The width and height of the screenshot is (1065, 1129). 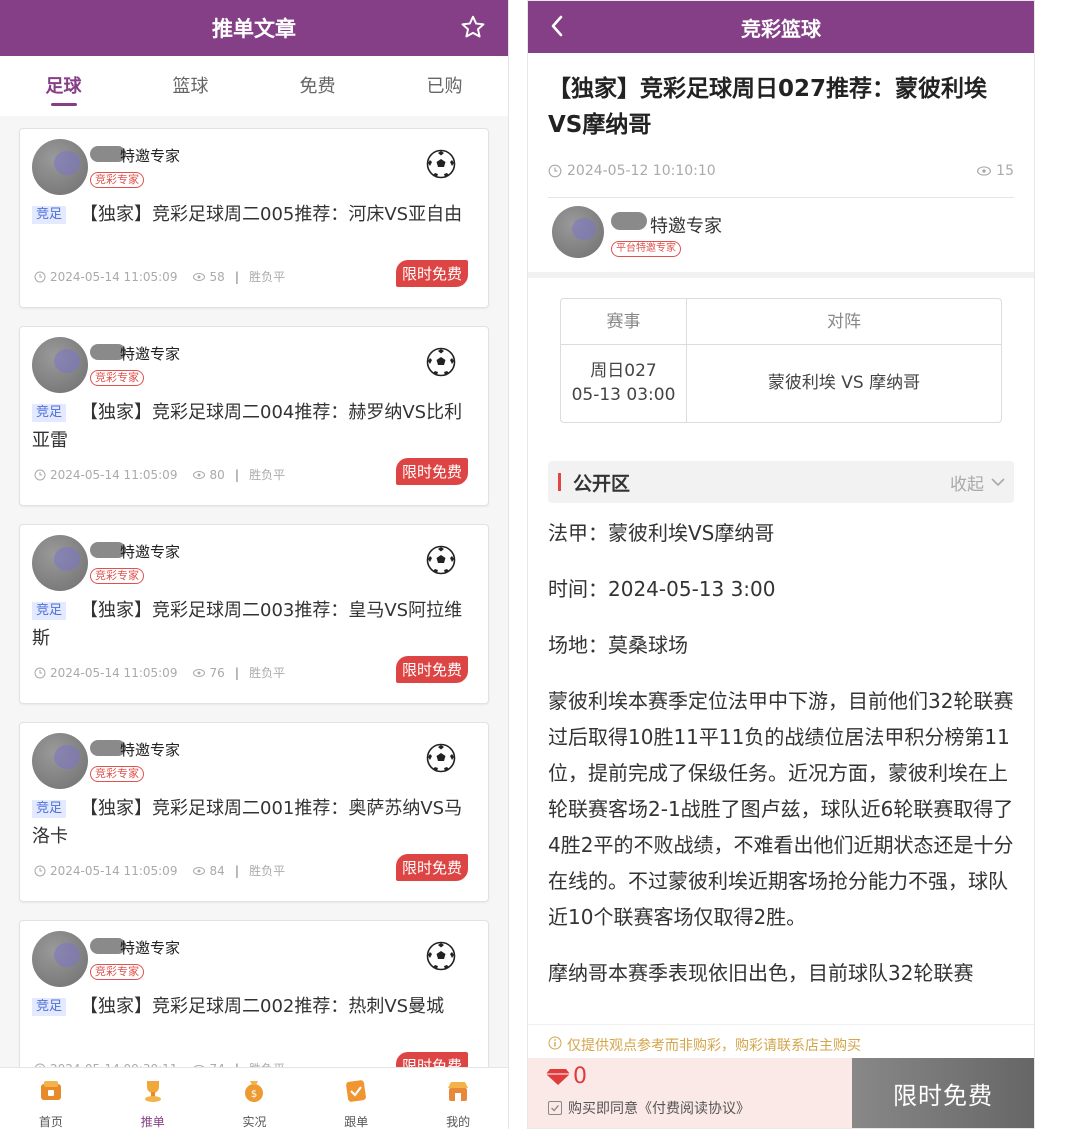 What do you see at coordinates (254, 1122) in the screenshot?
I see `tabbar-label: 实况` at bounding box center [254, 1122].